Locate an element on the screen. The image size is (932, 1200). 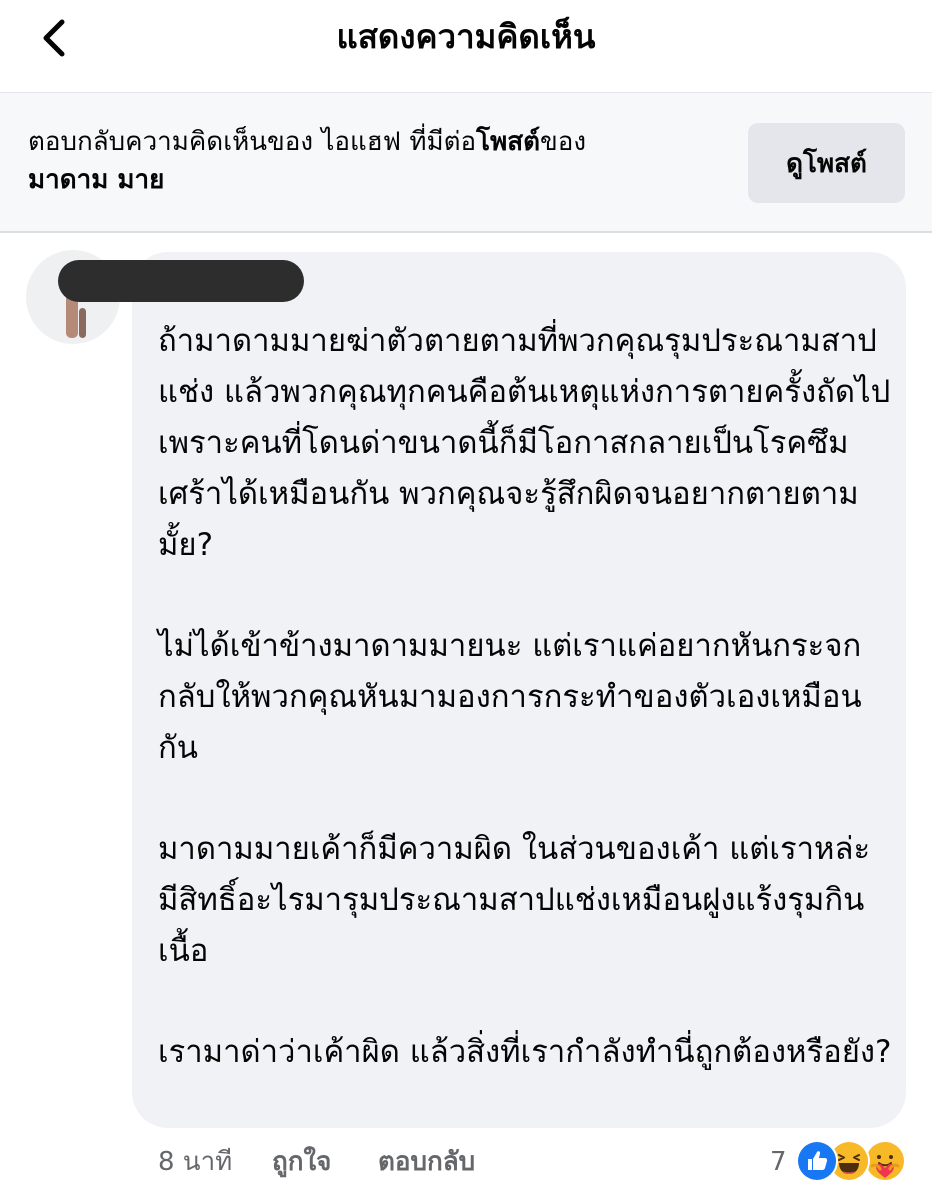
page-name-link: มาดาม มาย is located at coordinates (96, 180).